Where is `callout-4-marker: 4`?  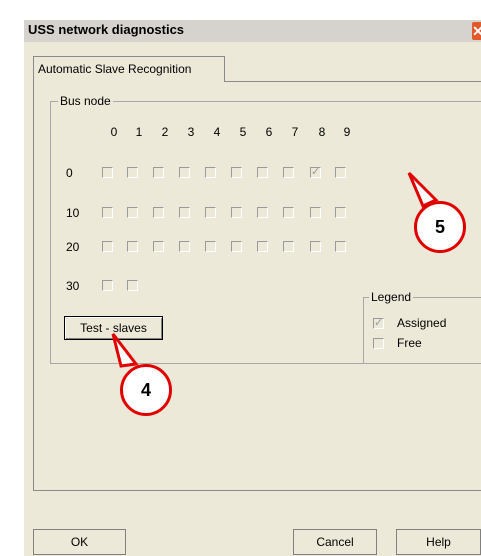
callout-4-marker: 4 is located at coordinates (146, 390).